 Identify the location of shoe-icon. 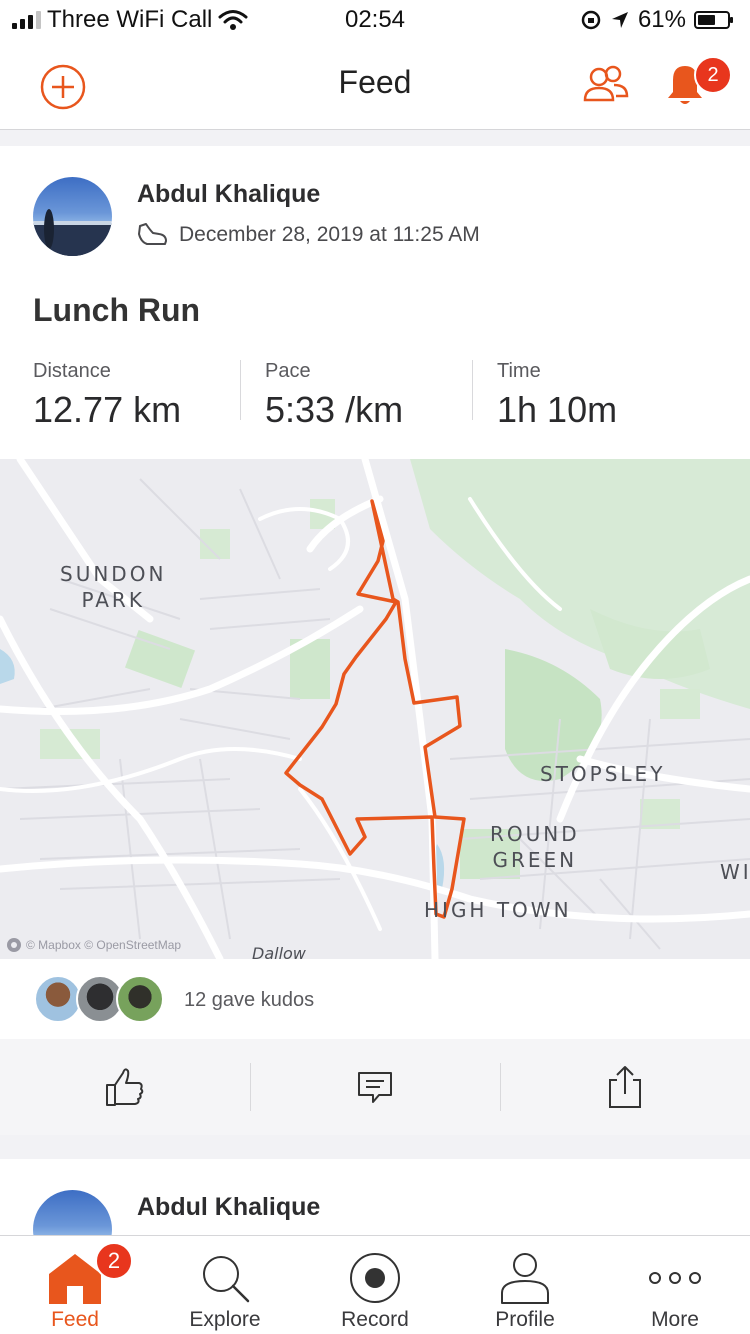
(152, 234).